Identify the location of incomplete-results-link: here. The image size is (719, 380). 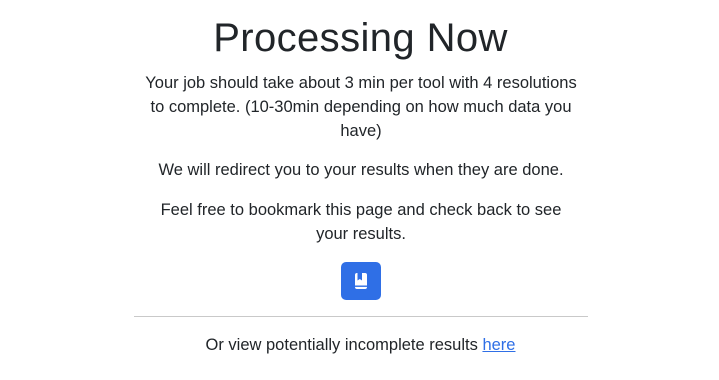
(498, 345).